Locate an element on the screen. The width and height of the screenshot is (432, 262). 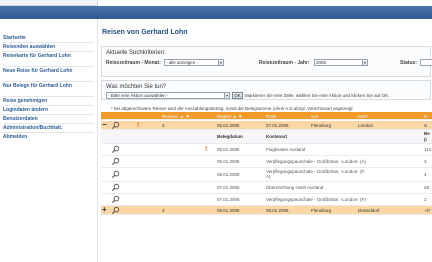
sidebar-item-nur-belege: Nur Belege für Gerhard Lohn is located at coordinates (49, 86).